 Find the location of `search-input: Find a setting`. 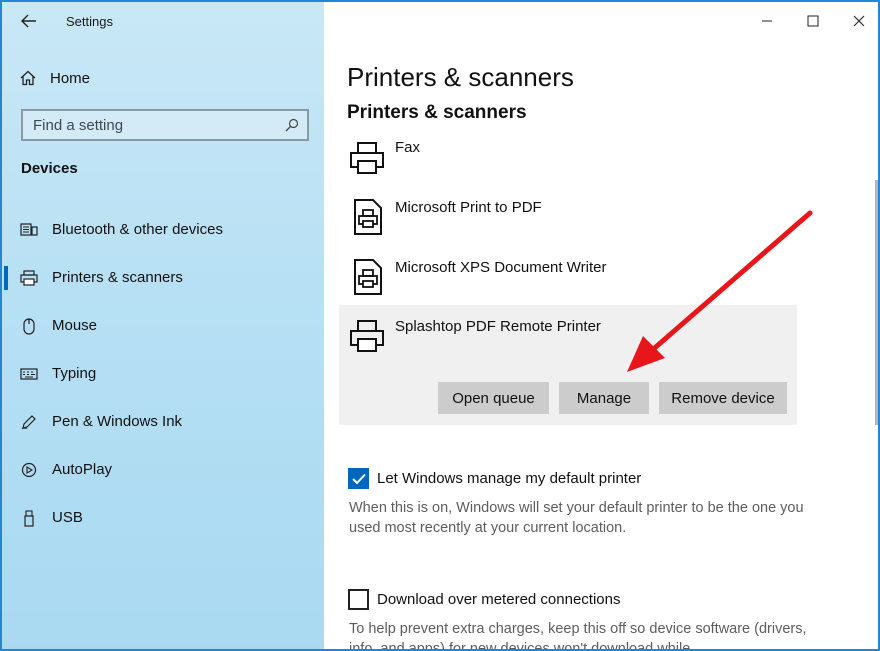

search-input: Find a setting is located at coordinates (165, 125).